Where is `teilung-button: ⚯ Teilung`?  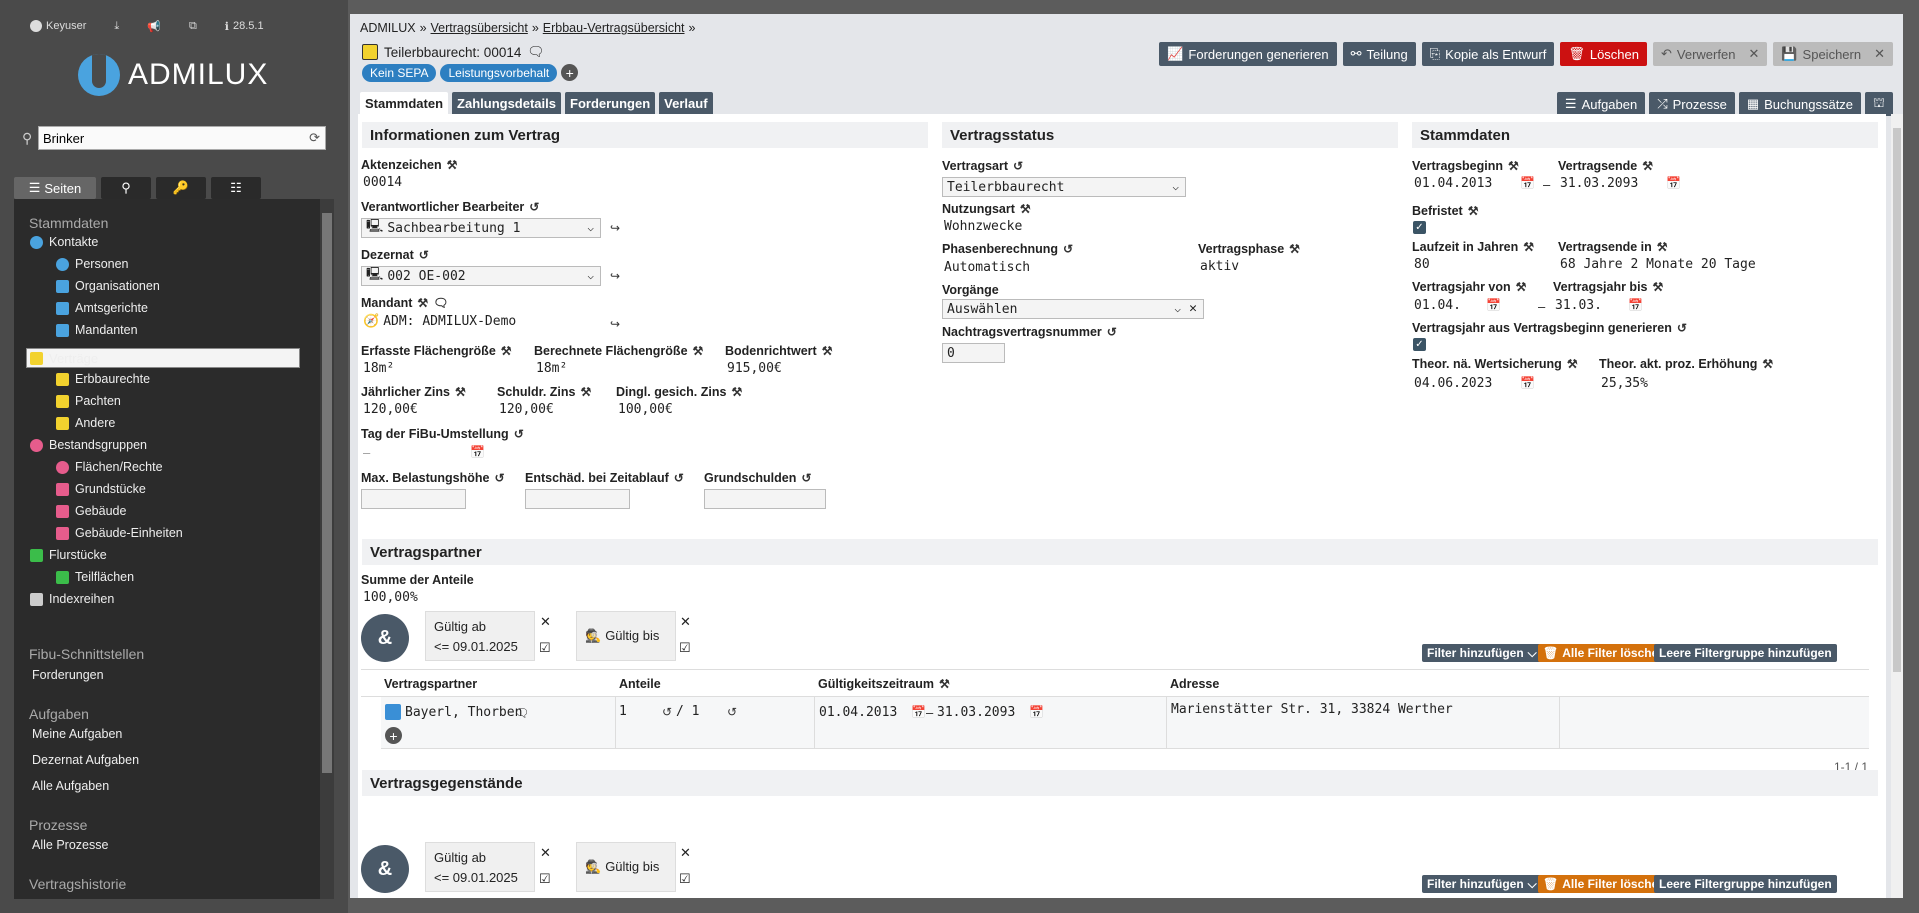
teilung-button: ⚯ Teilung is located at coordinates (1379, 54).